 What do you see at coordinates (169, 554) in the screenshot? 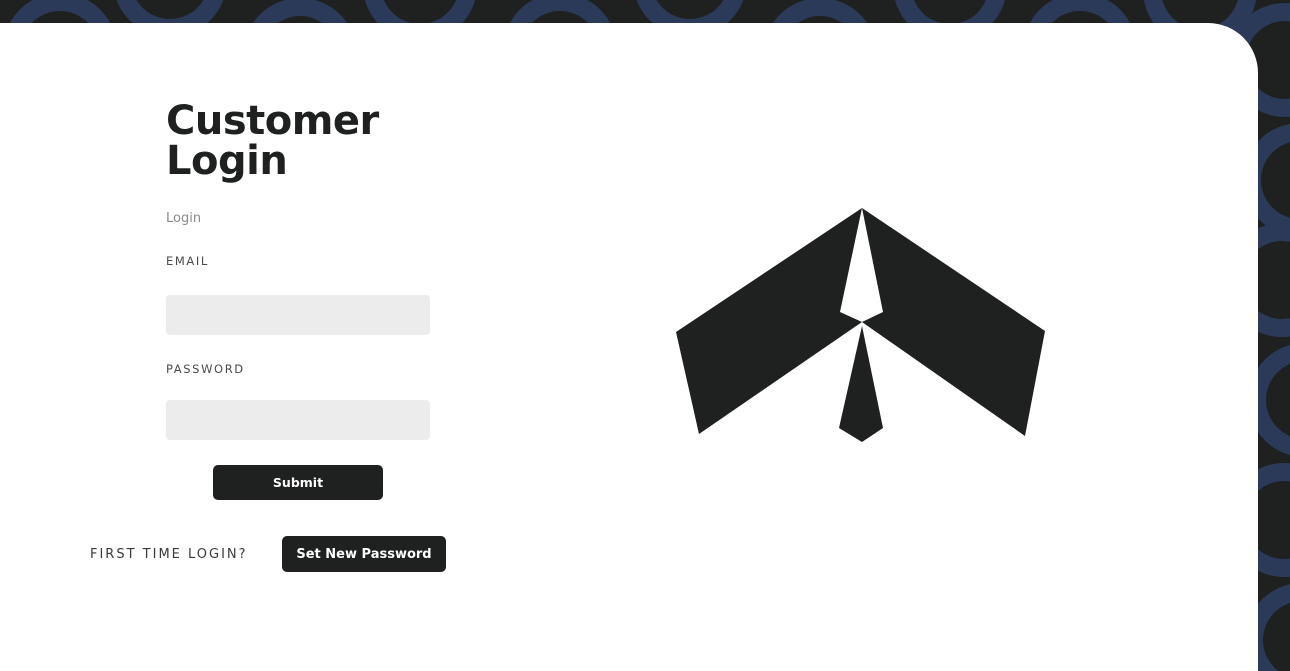
I see `first-time-login-text: FIRST TIME LOGIN?` at bounding box center [169, 554].